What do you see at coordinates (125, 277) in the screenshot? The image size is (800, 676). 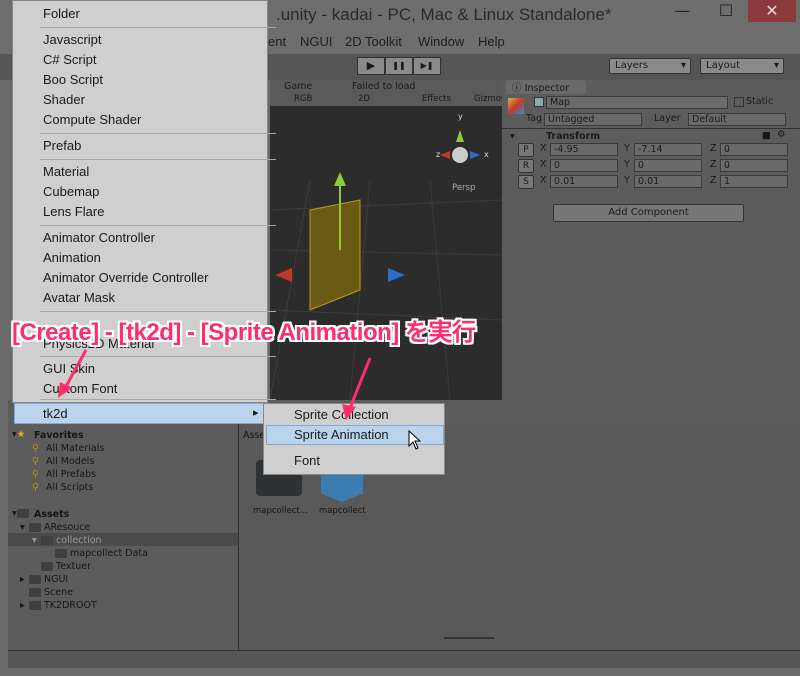 I see `menu-item: Animator Override Controller` at bounding box center [125, 277].